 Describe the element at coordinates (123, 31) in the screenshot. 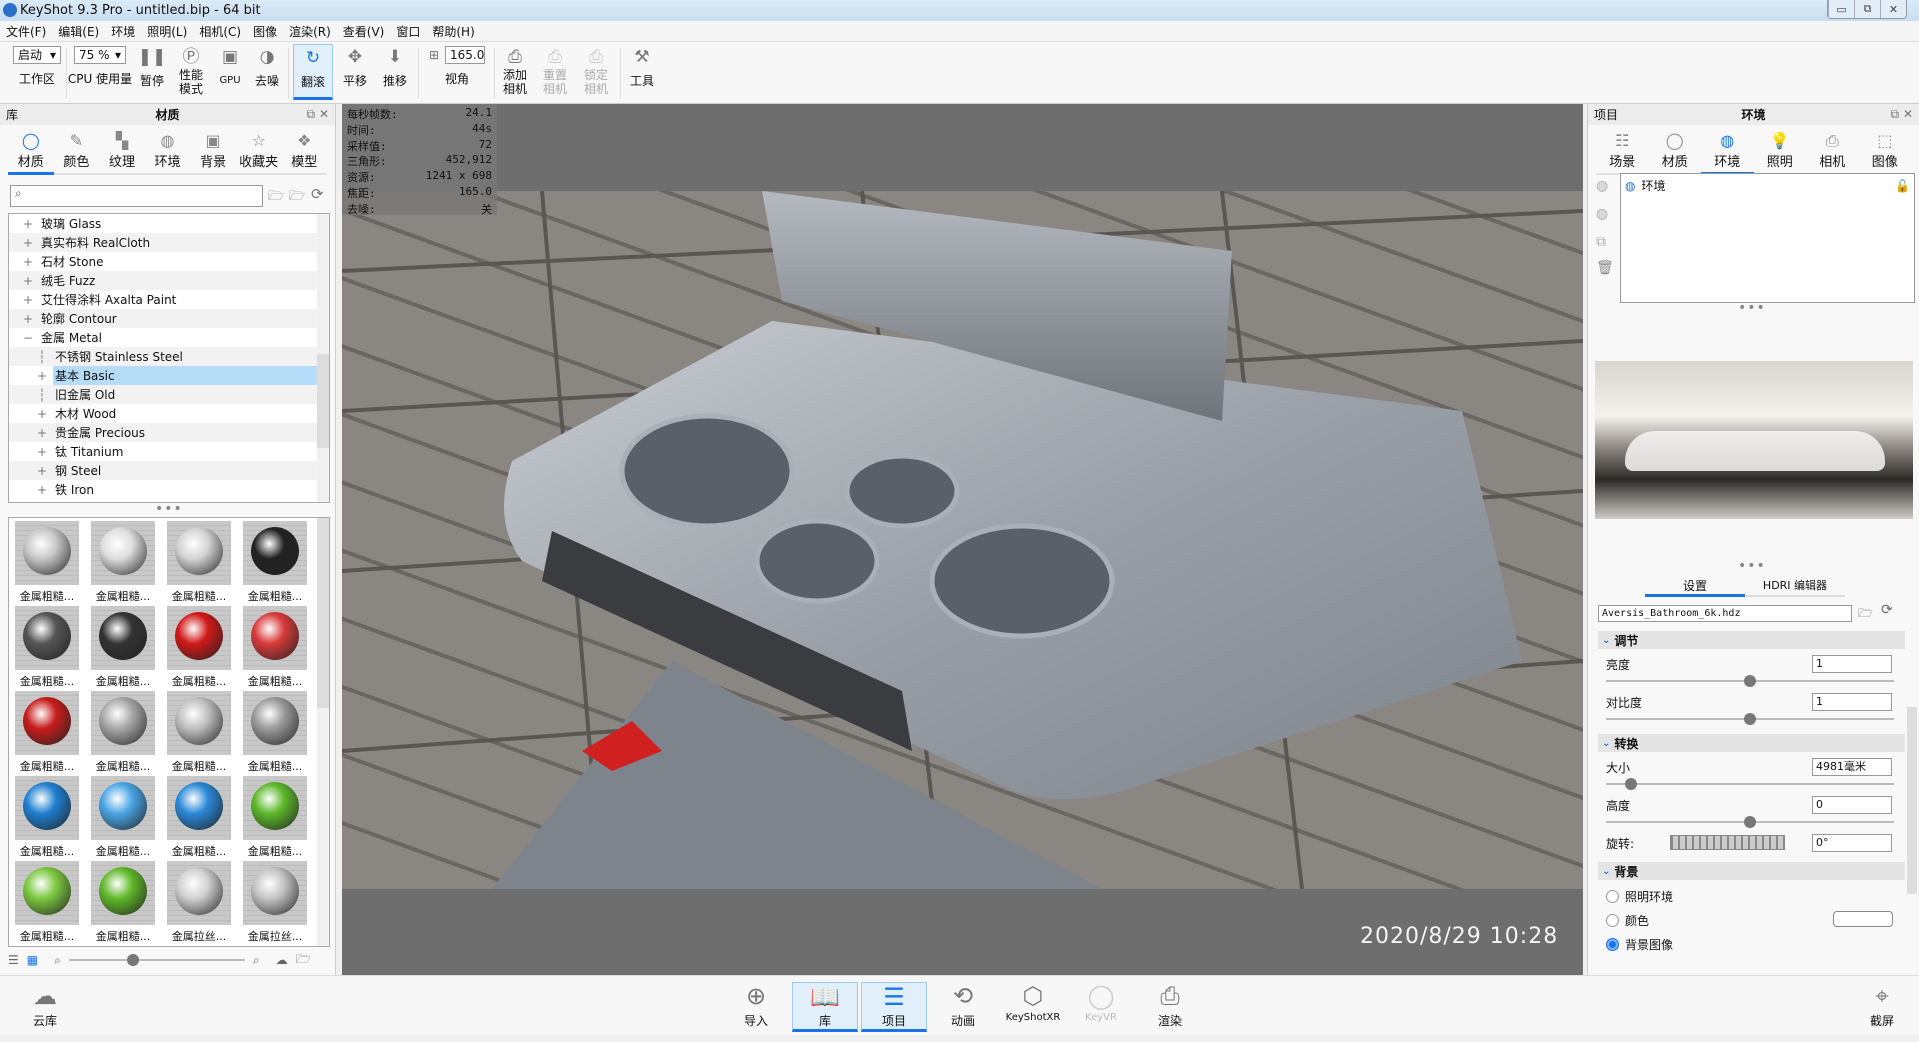

I see `menu-environment: 环境` at that location.